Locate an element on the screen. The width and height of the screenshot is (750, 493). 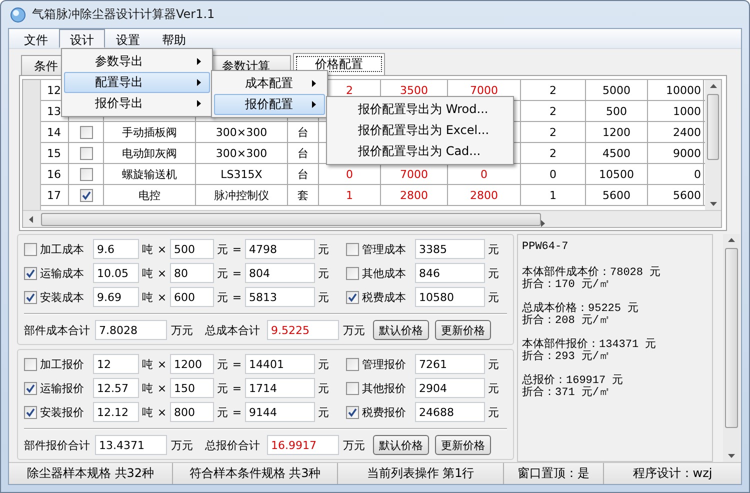
field-label: 运输报价 is located at coordinates (62, 388).